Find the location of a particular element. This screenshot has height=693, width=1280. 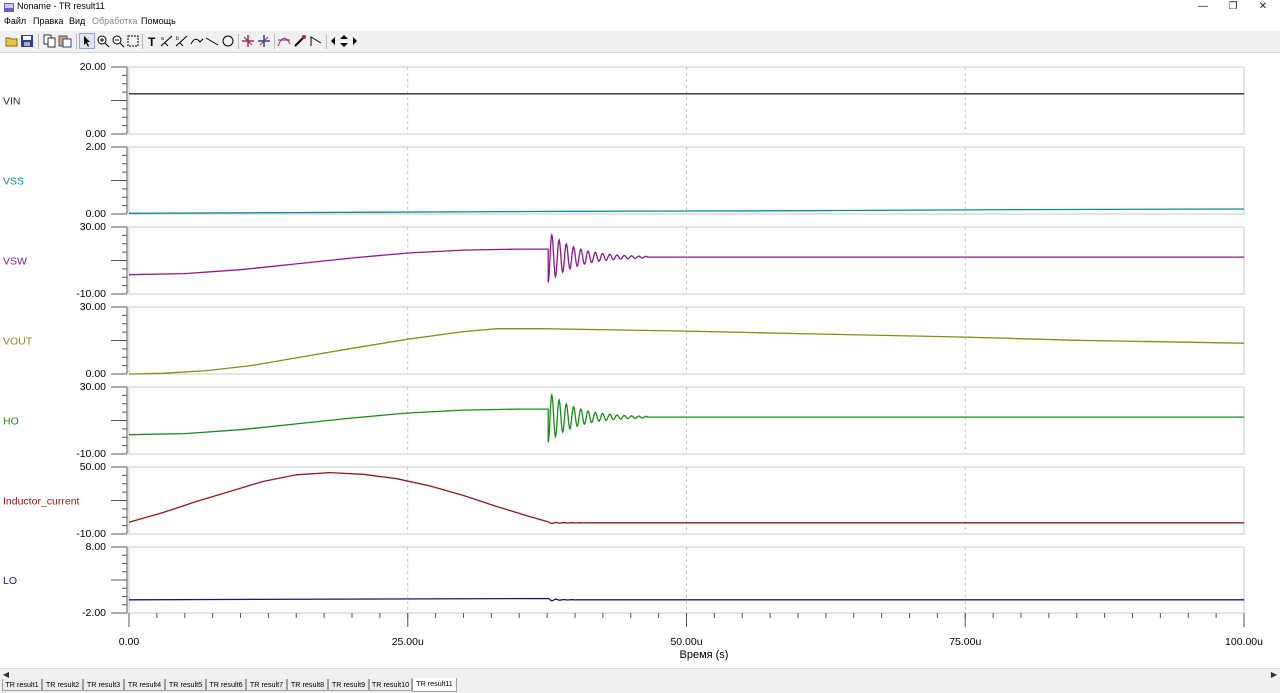

zoom-in-icon is located at coordinates (103, 41).